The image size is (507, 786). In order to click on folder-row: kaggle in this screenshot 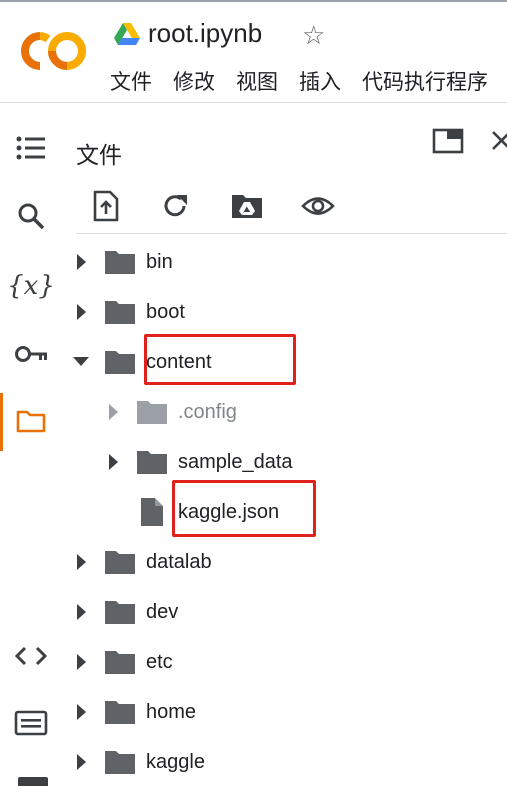, I will do `click(138, 762)`.